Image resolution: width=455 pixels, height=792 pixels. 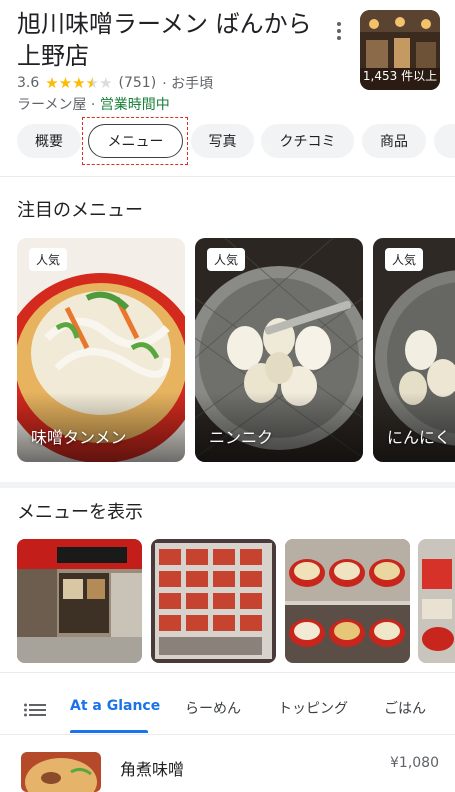 I want to click on place-title: 旭川味噌ラーメン ばんから 上野店, so click(x=172, y=40).